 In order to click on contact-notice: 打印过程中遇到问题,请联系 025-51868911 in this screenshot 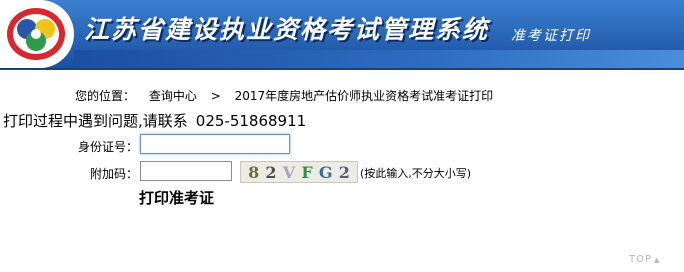, I will do `click(154, 120)`.